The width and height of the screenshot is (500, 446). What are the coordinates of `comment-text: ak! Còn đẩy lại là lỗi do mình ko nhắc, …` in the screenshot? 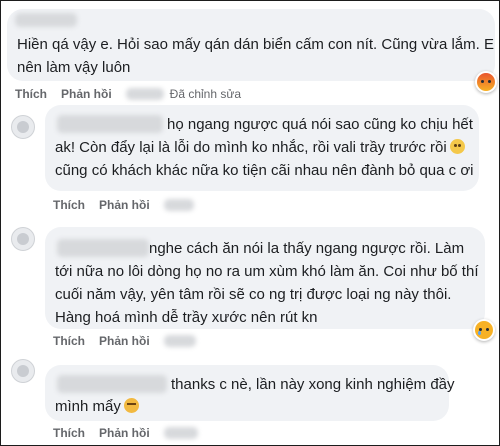 It's located at (260, 147).